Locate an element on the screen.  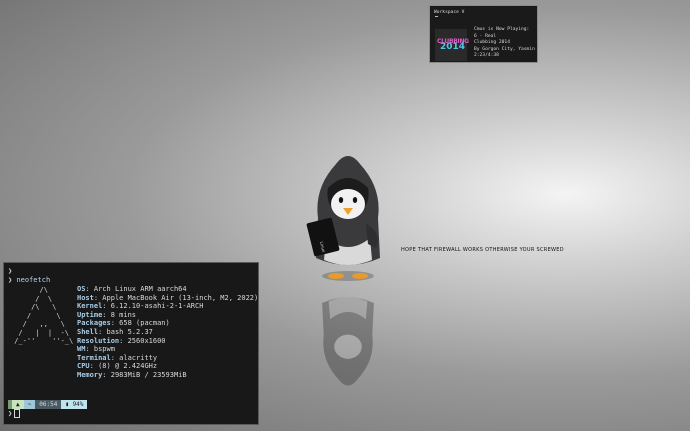
penguin-hoodie-illustration: Linux is located at coordinates (343, 218).